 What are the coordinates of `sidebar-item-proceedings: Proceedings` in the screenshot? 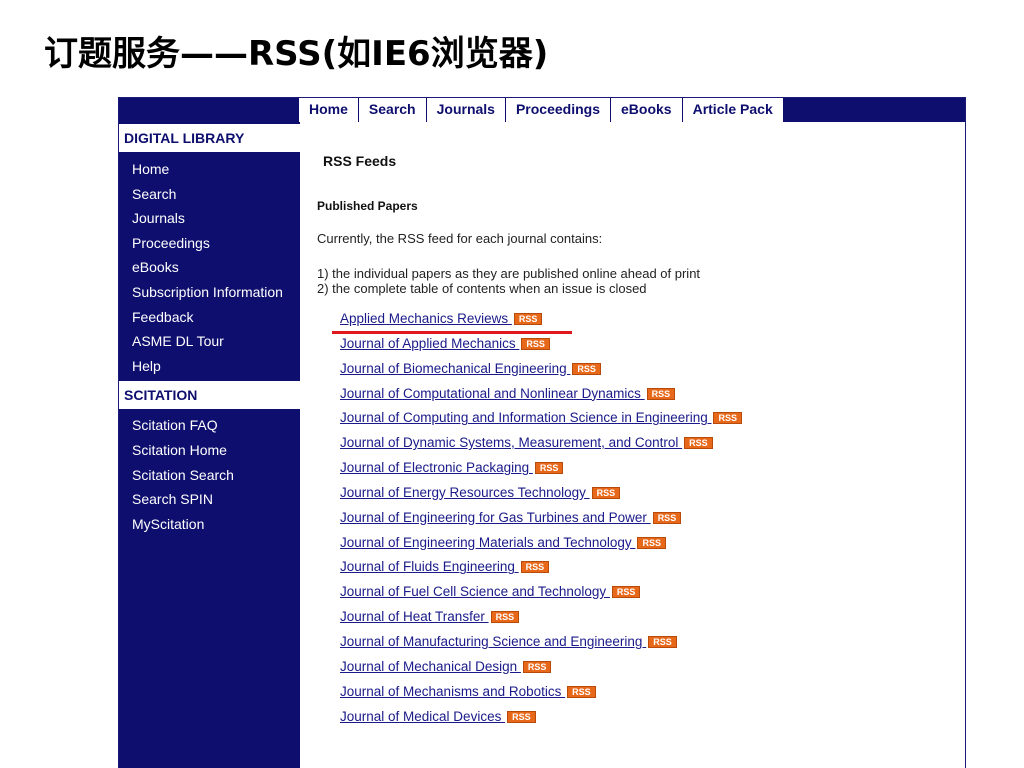 It's located at (209, 243).